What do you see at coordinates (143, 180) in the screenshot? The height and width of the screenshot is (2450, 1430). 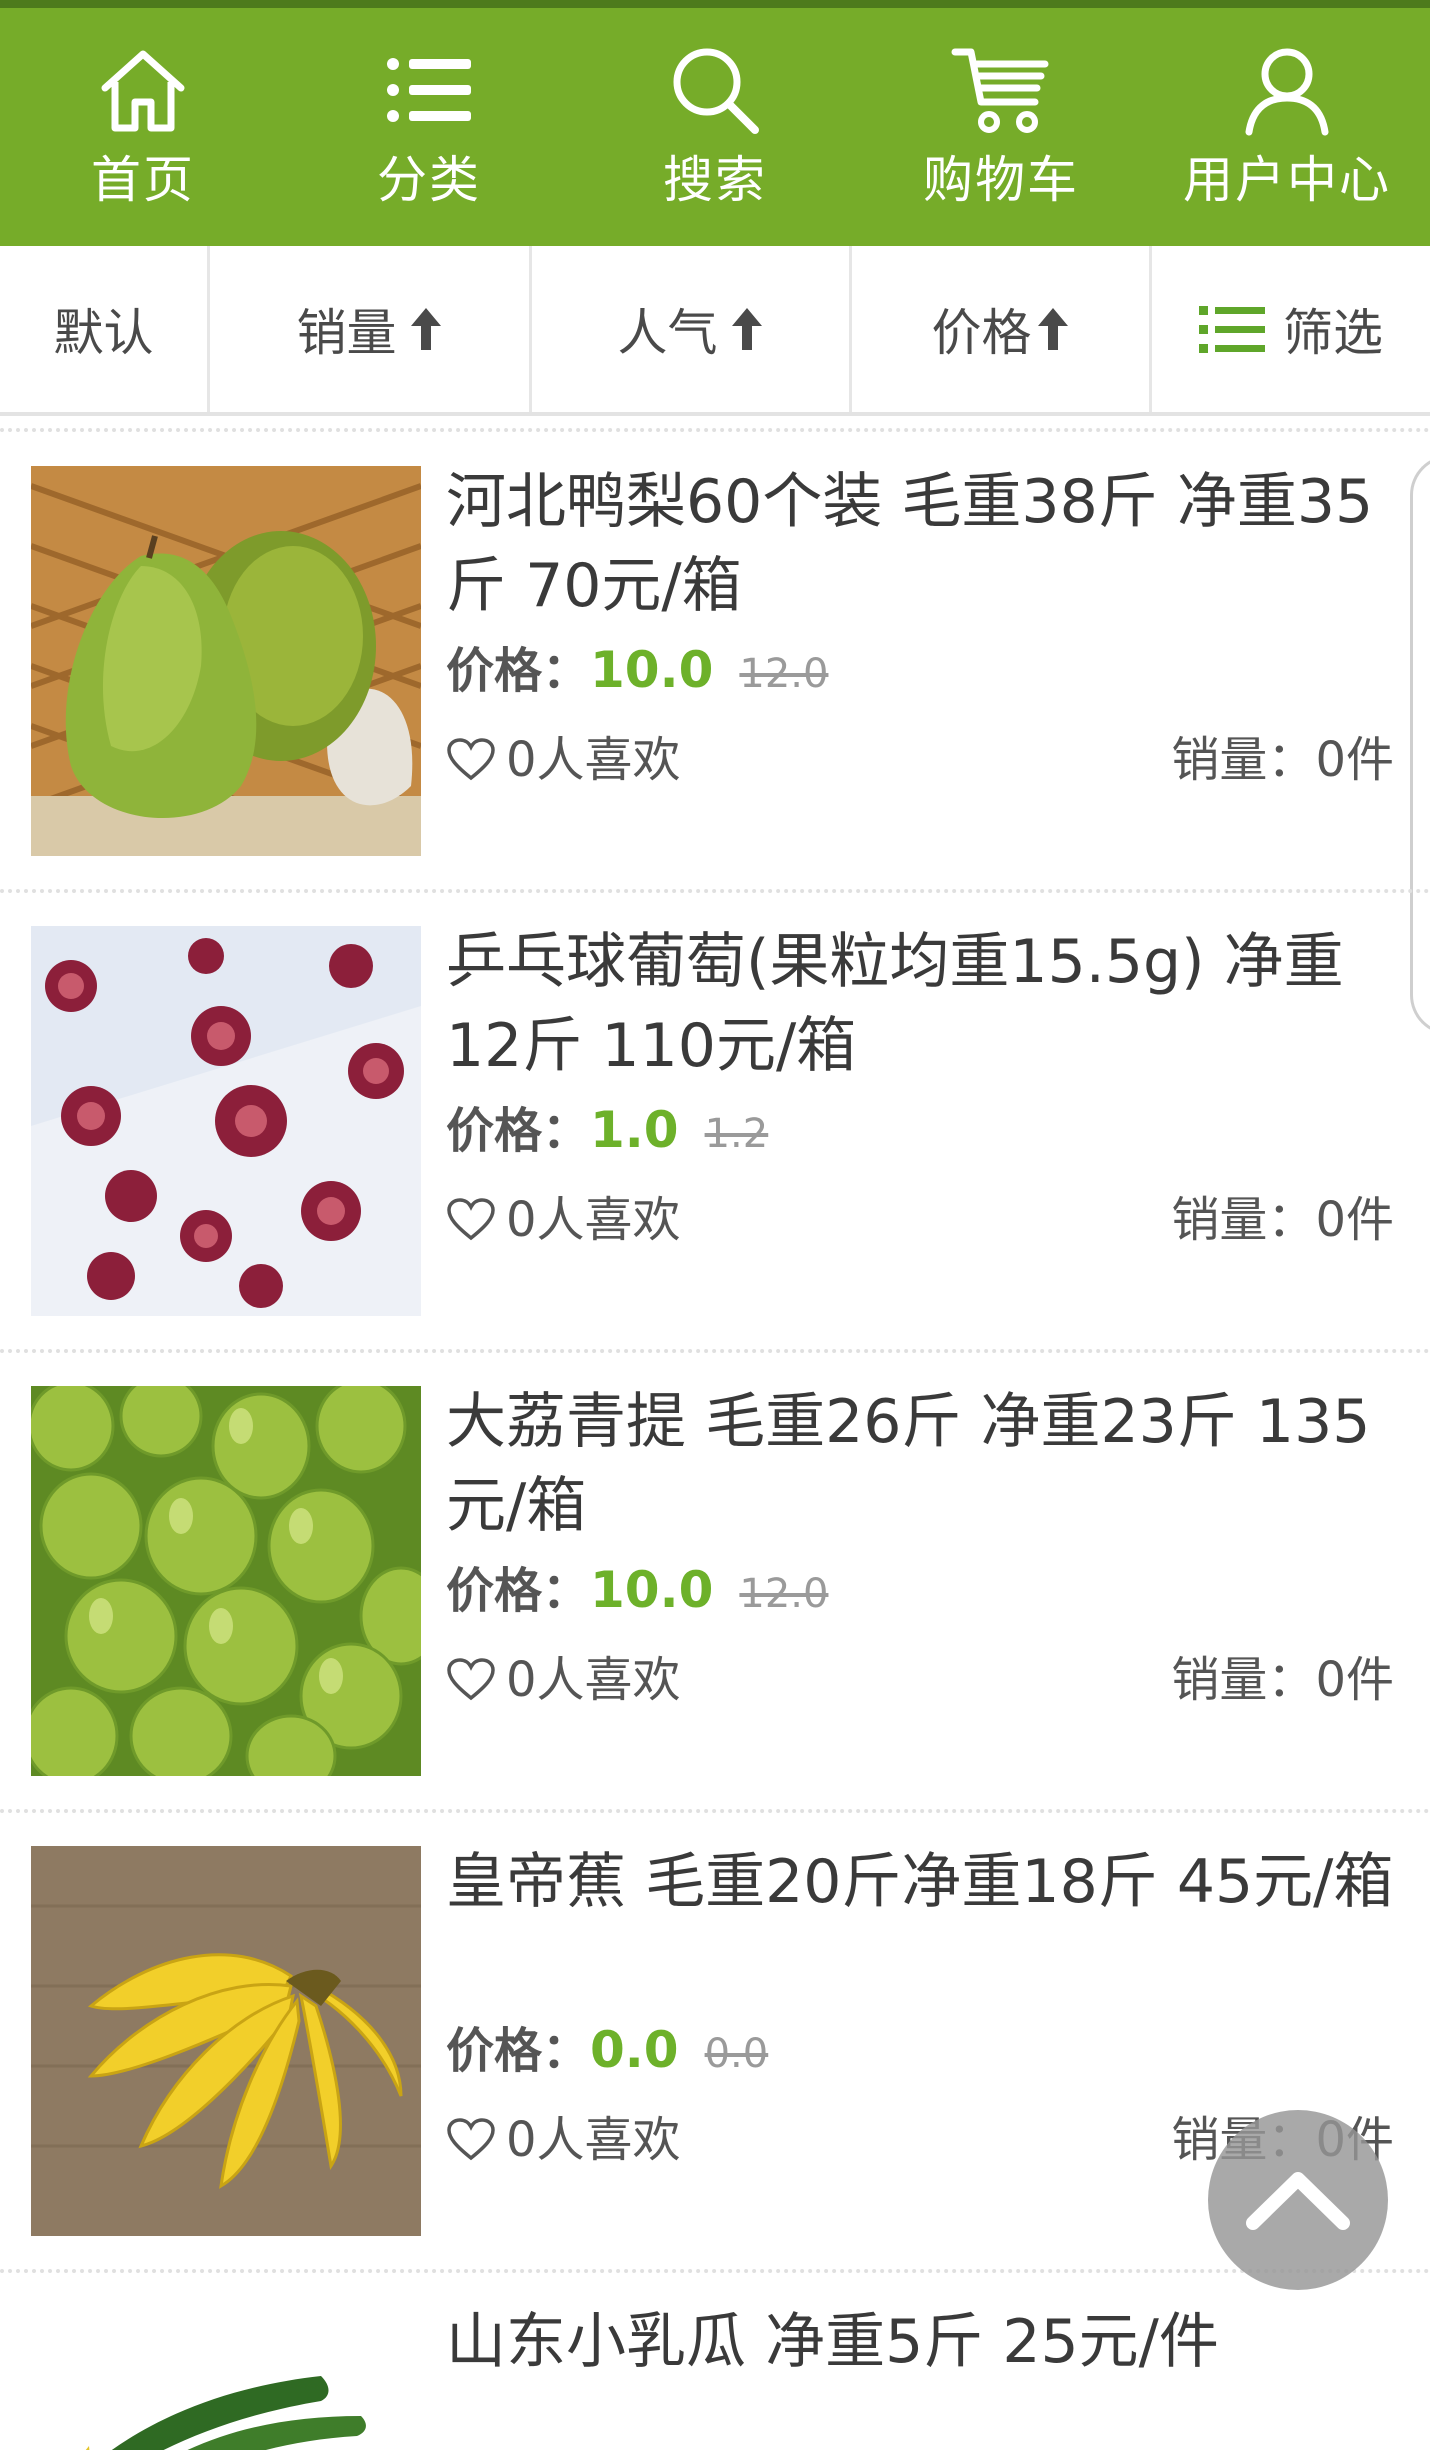 I see `nav-home-label: 首页` at bounding box center [143, 180].